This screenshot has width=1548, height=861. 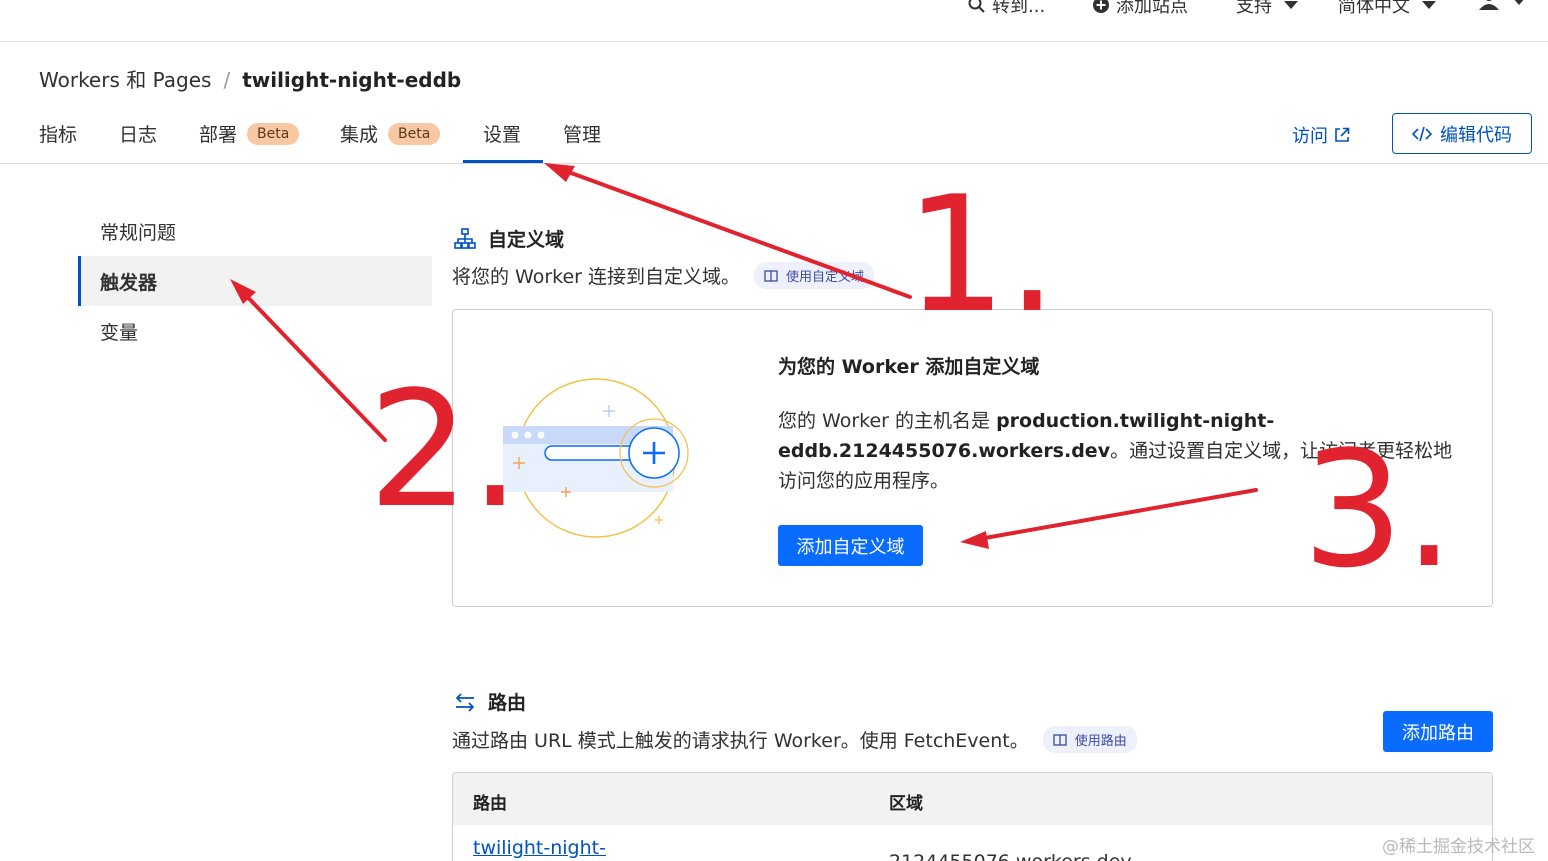 I want to click on tab-metrics: 指标, so click(x=58, y=133).